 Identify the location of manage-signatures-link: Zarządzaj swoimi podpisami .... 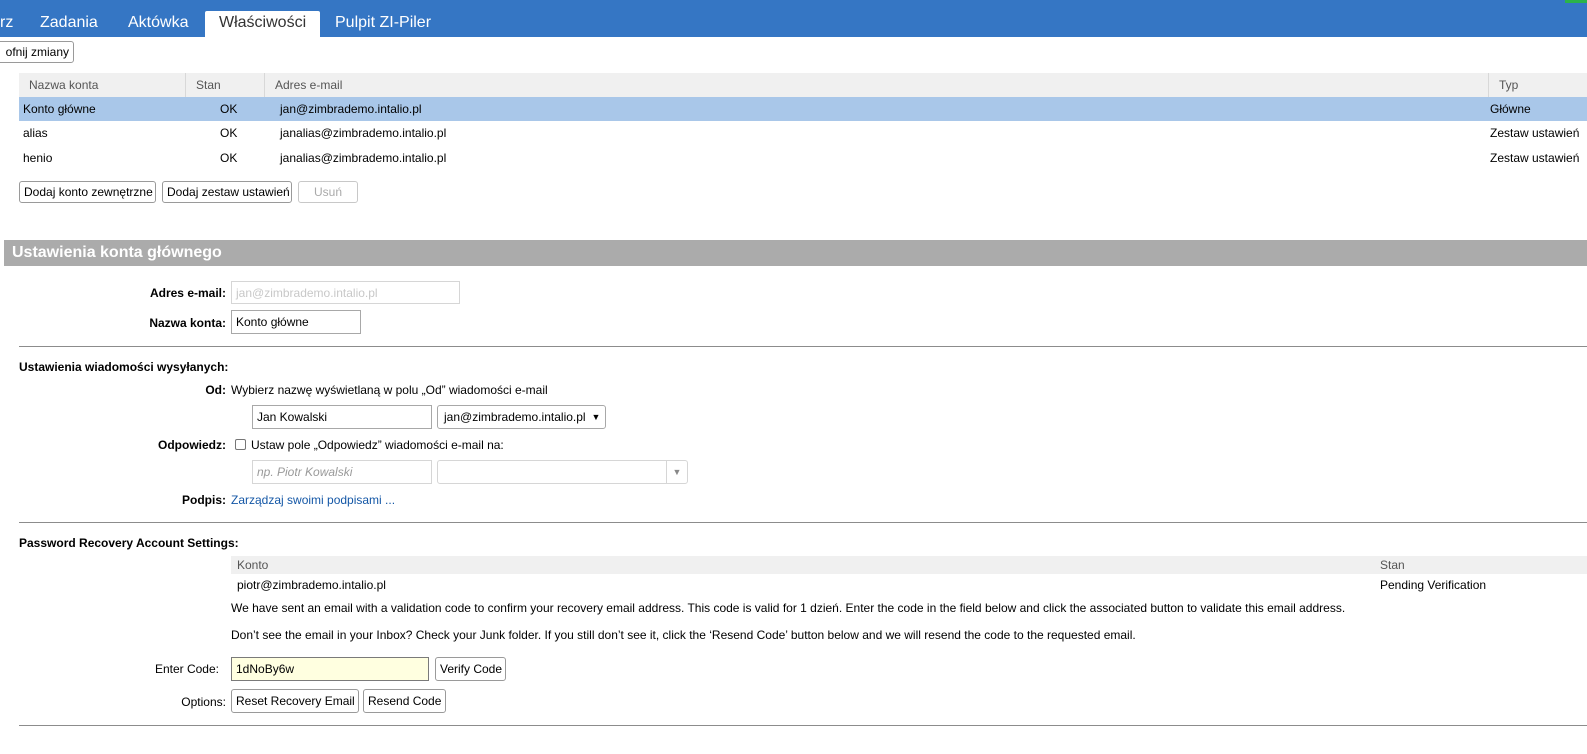
(313, 500).